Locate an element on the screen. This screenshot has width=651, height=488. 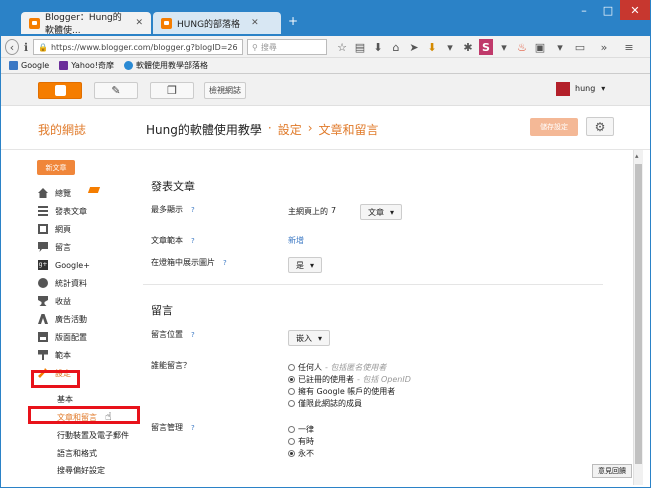
menu-icon: ≡ is located at coordinates (629, 47).